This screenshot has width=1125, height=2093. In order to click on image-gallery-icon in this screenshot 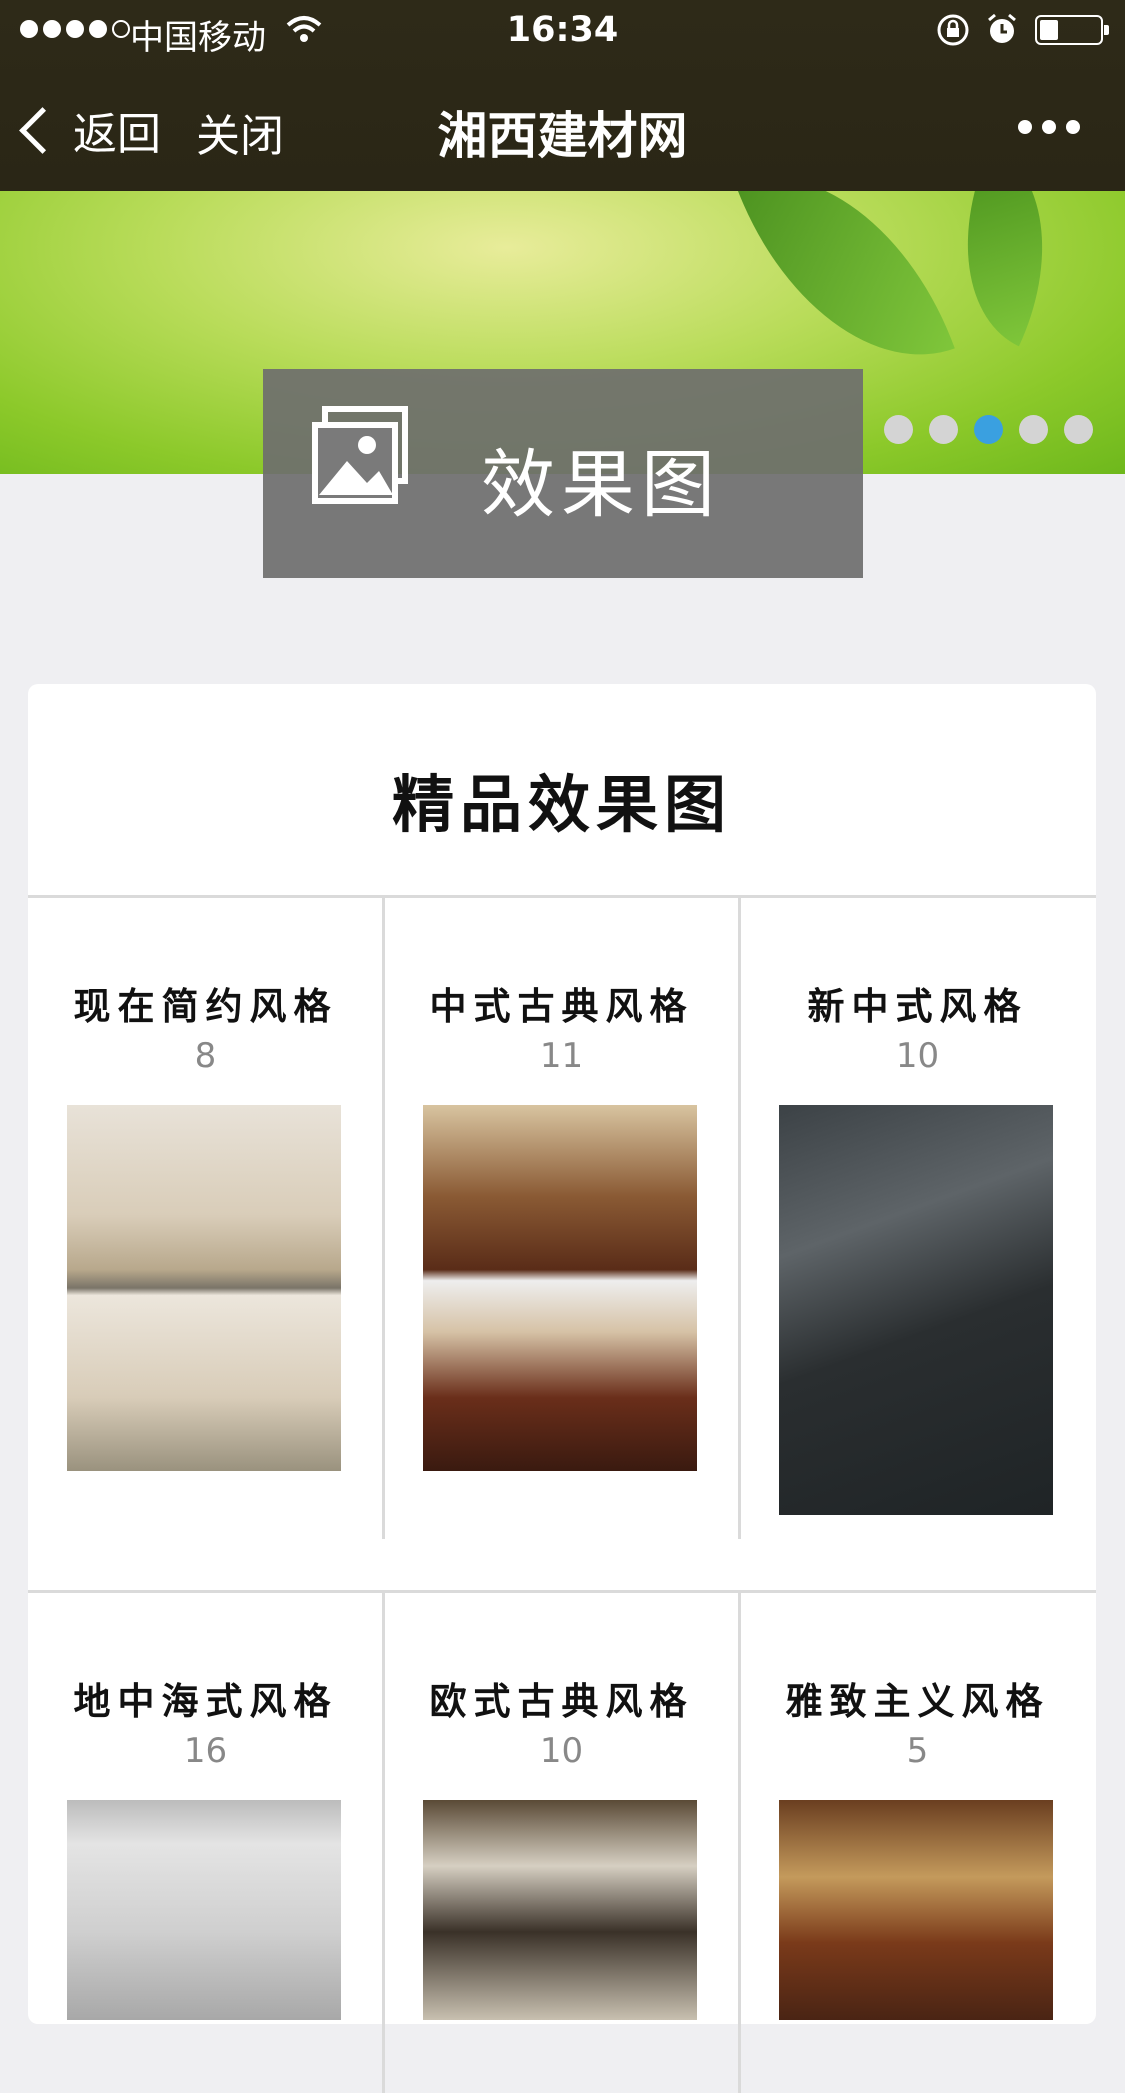, I will do `click(361, 455)`.